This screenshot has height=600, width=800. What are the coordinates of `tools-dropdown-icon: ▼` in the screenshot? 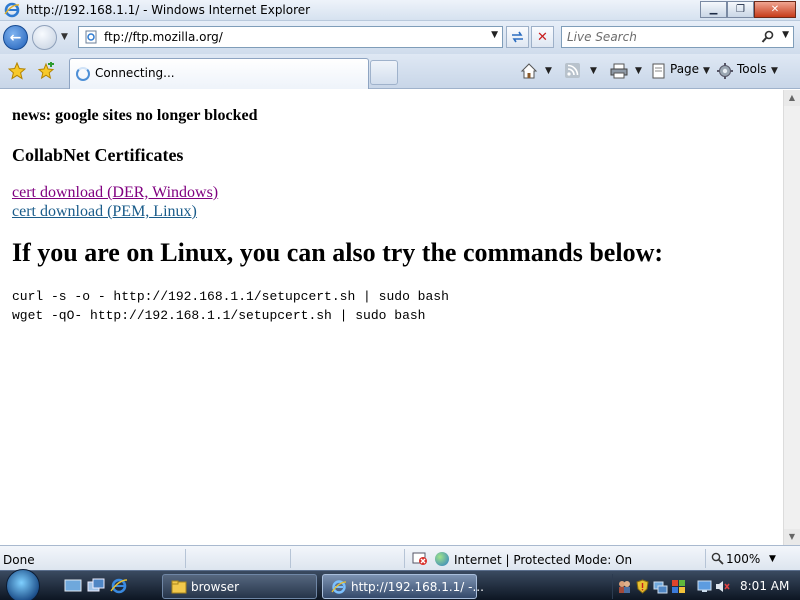 It's located at (774, 71).